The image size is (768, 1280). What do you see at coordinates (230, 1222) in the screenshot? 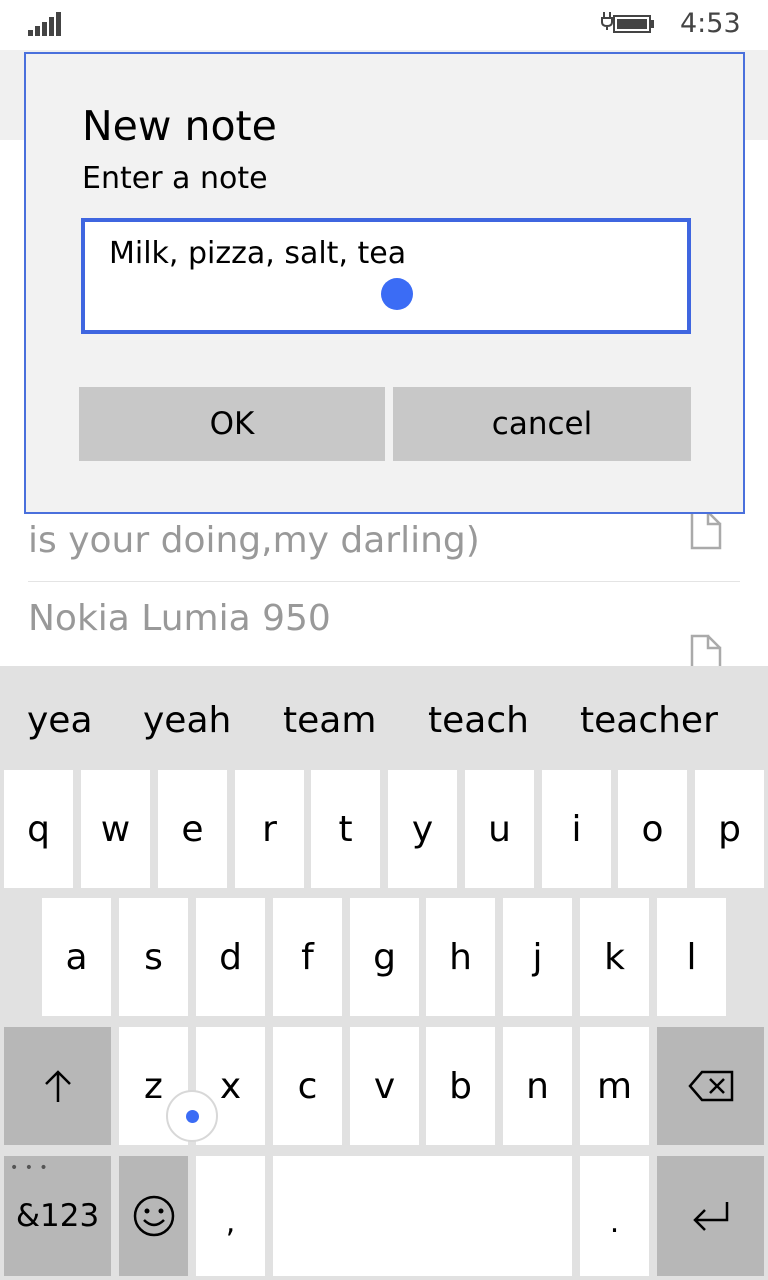
I see `comma-label: ,` at bounding box center [230, 1222].